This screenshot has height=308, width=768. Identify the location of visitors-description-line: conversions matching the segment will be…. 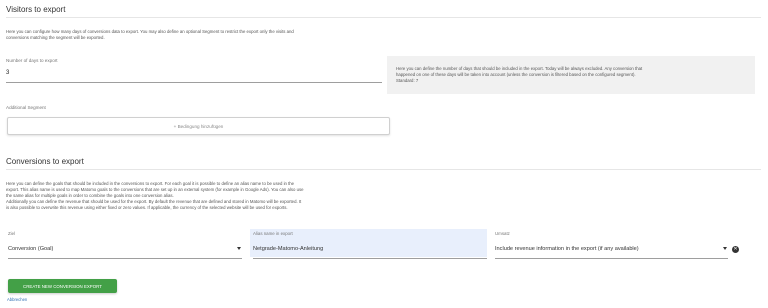
(55, 37).